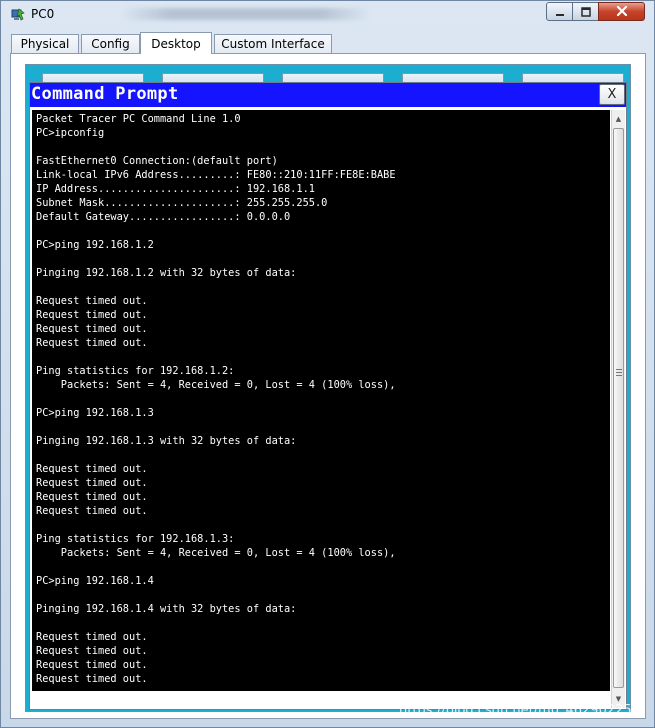 This screenshot has height=728, width=655. What do you see at coordinates (612, 94) in the screenshot?
I see `command-prompt-close-button: X` at bounding box center [612, 94].